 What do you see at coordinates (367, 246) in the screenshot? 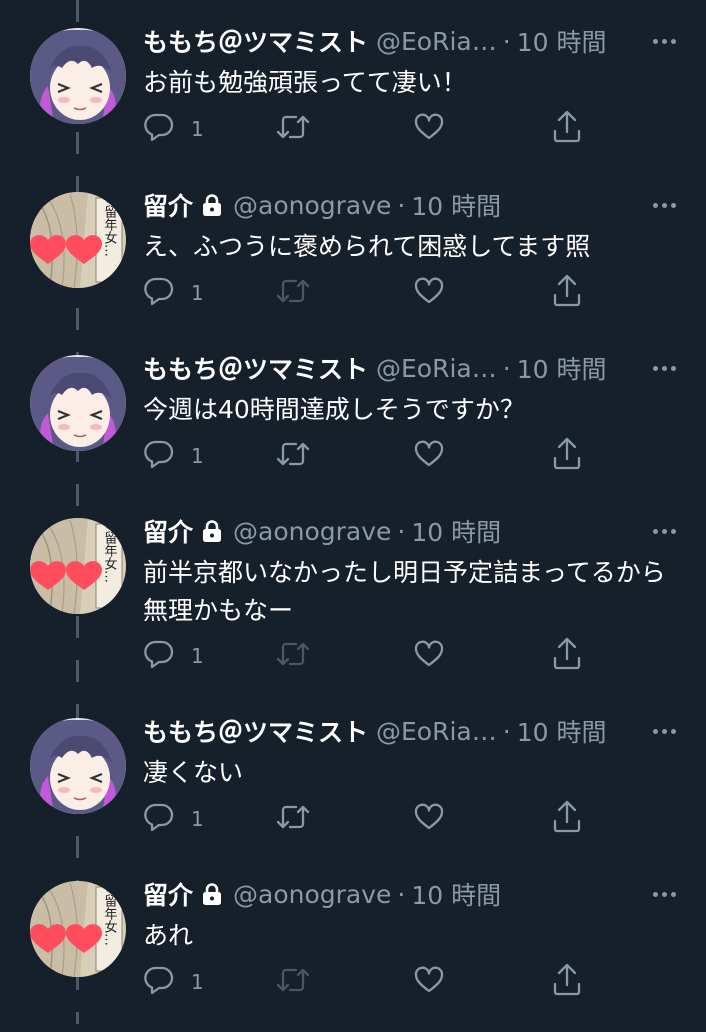
I see `tweet-text: え、ふつうに褒められて困惑してます照` at bounding box center [367, 246].